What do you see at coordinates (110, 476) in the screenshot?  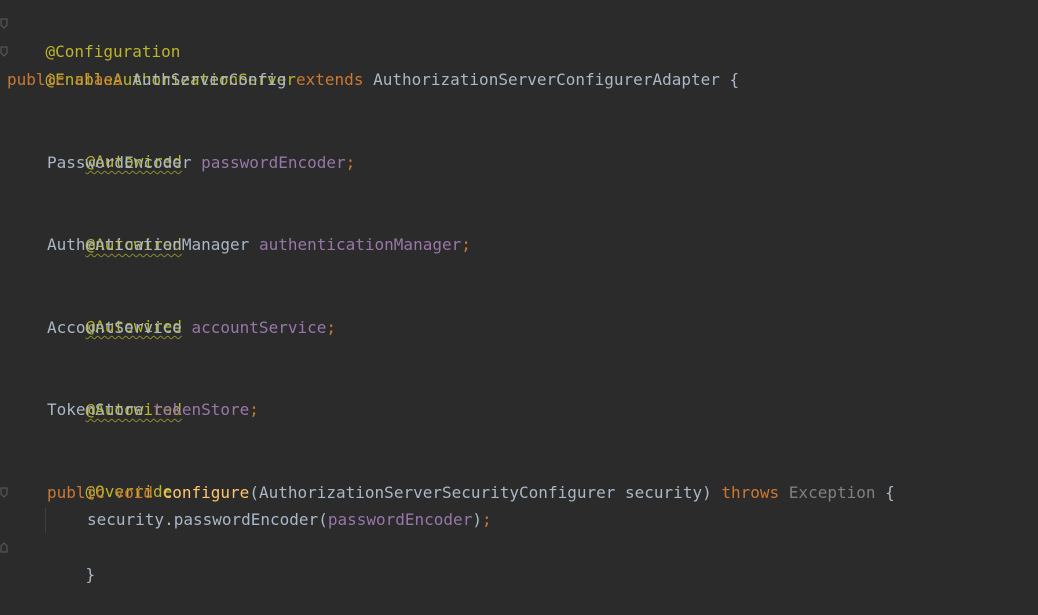 I see `code-line: @Override` at bounding box center [110, 476].